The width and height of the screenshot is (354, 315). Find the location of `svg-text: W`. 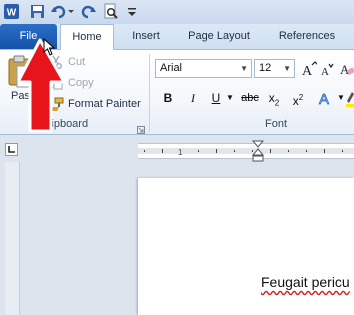

svg-text: W is located at coordinates (12, 13).